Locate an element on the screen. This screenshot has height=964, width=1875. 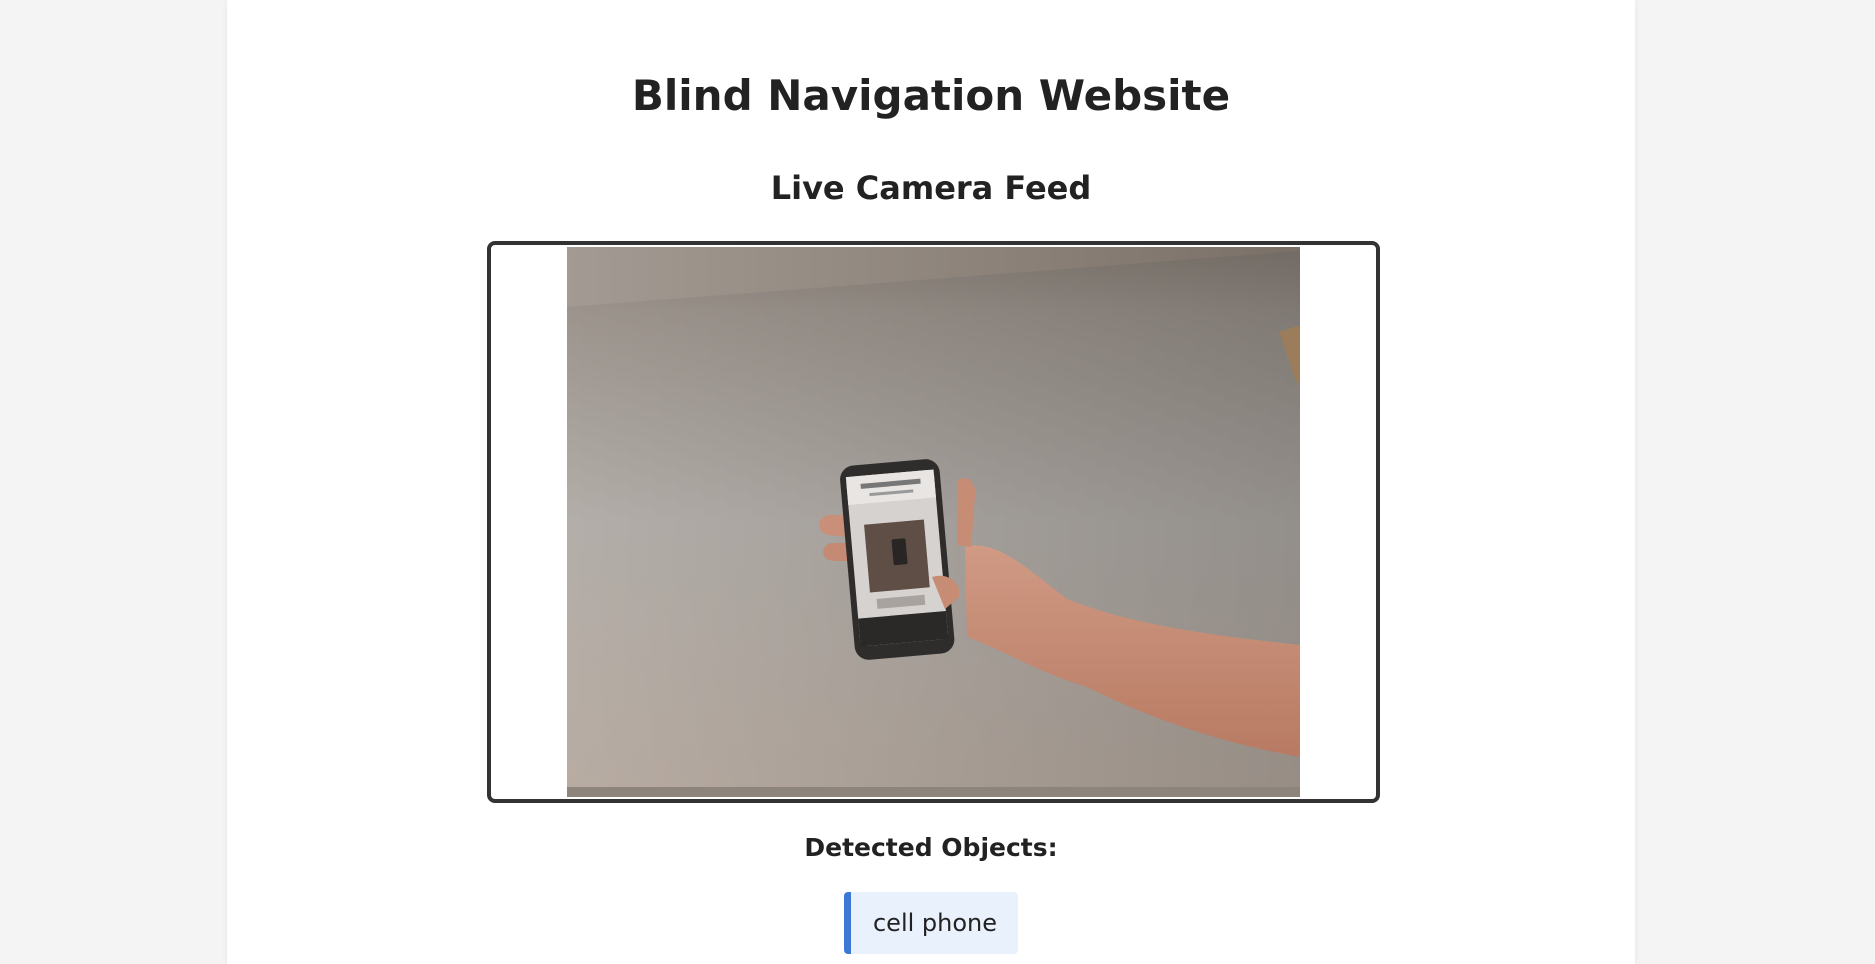
camera-heading: Live Camera Feed is located at coordinates (931, 188).